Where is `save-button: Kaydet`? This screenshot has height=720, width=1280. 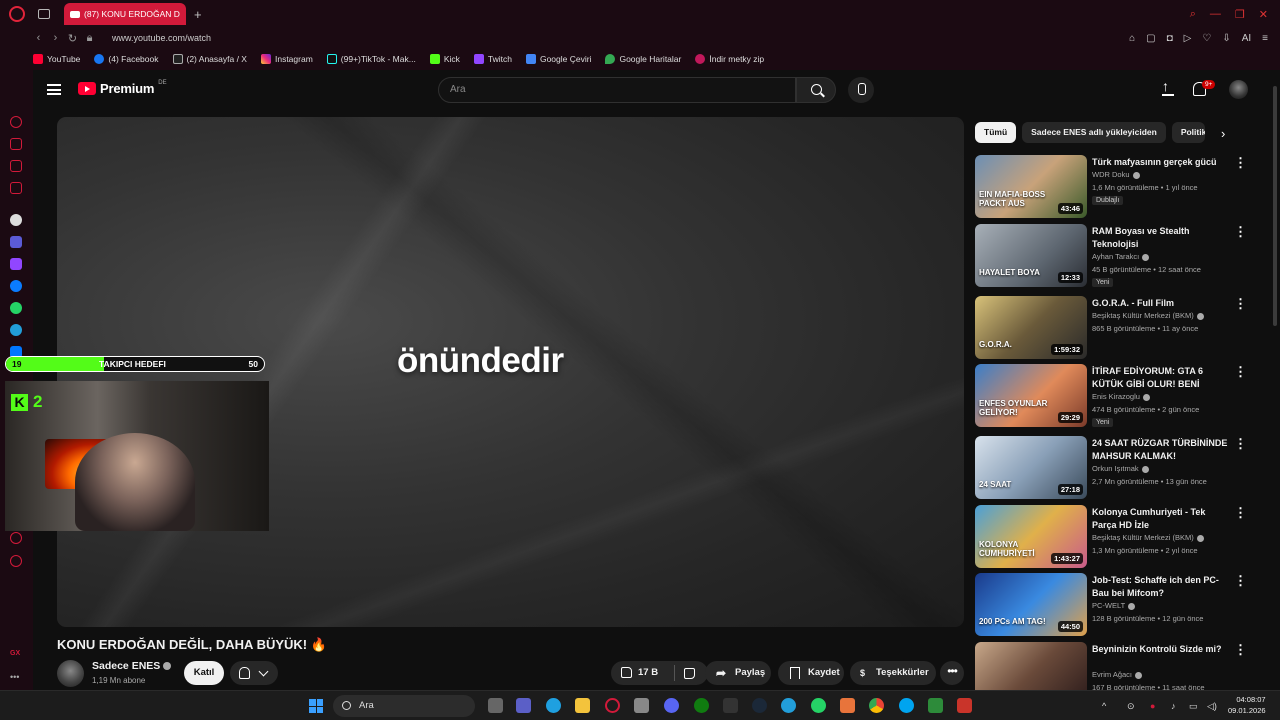 save-button: Kaydet is located at coordinates (811, 673).